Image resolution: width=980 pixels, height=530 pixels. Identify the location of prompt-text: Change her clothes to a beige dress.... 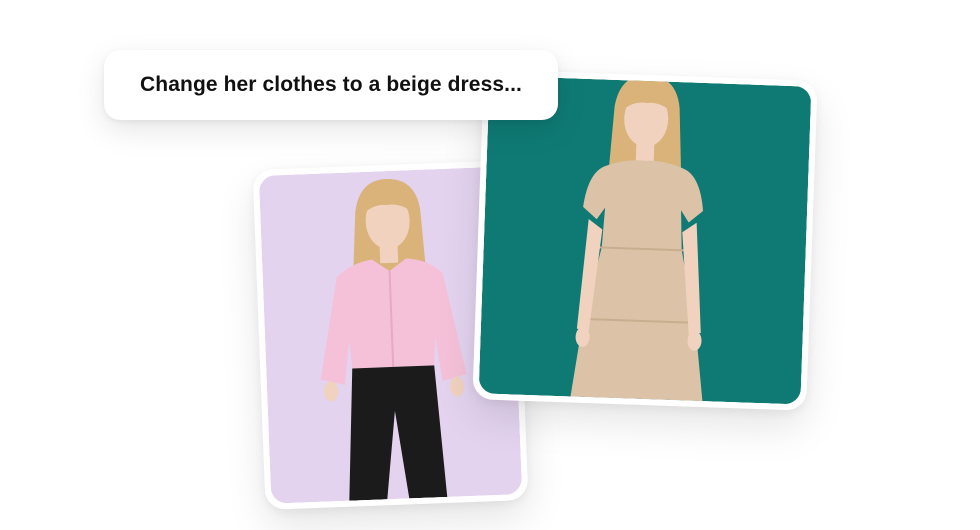
(331, 84).